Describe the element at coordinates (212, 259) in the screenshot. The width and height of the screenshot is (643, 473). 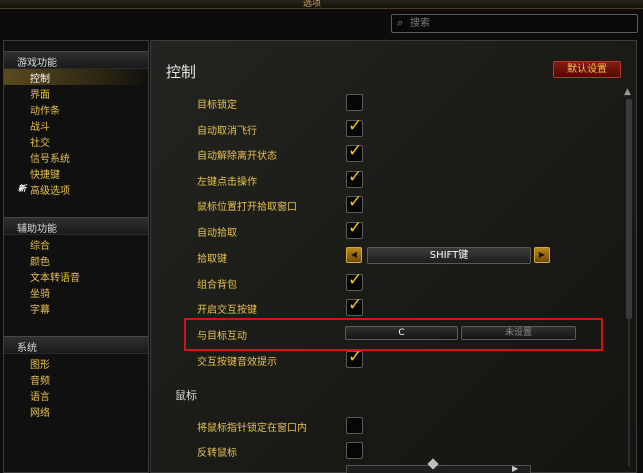
I see `setting-label-loot-key: 拾取键` at that location.